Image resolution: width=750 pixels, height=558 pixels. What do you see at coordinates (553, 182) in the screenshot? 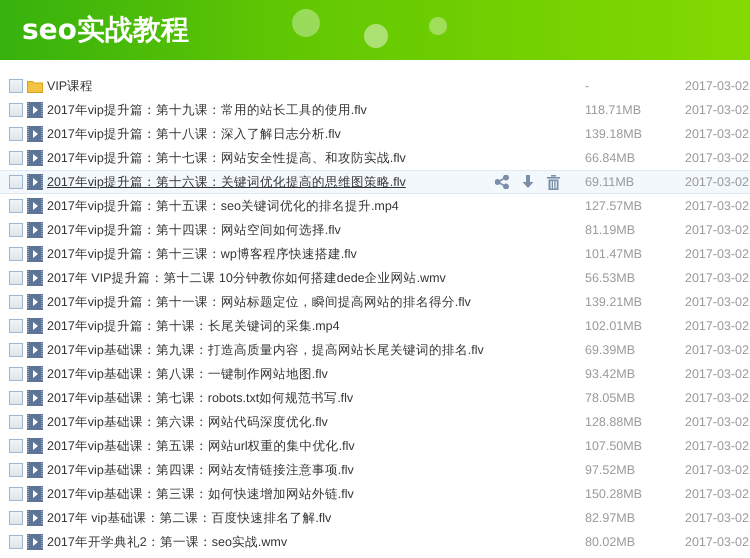
I see `delete-icon` at bounding box center [553, 182].